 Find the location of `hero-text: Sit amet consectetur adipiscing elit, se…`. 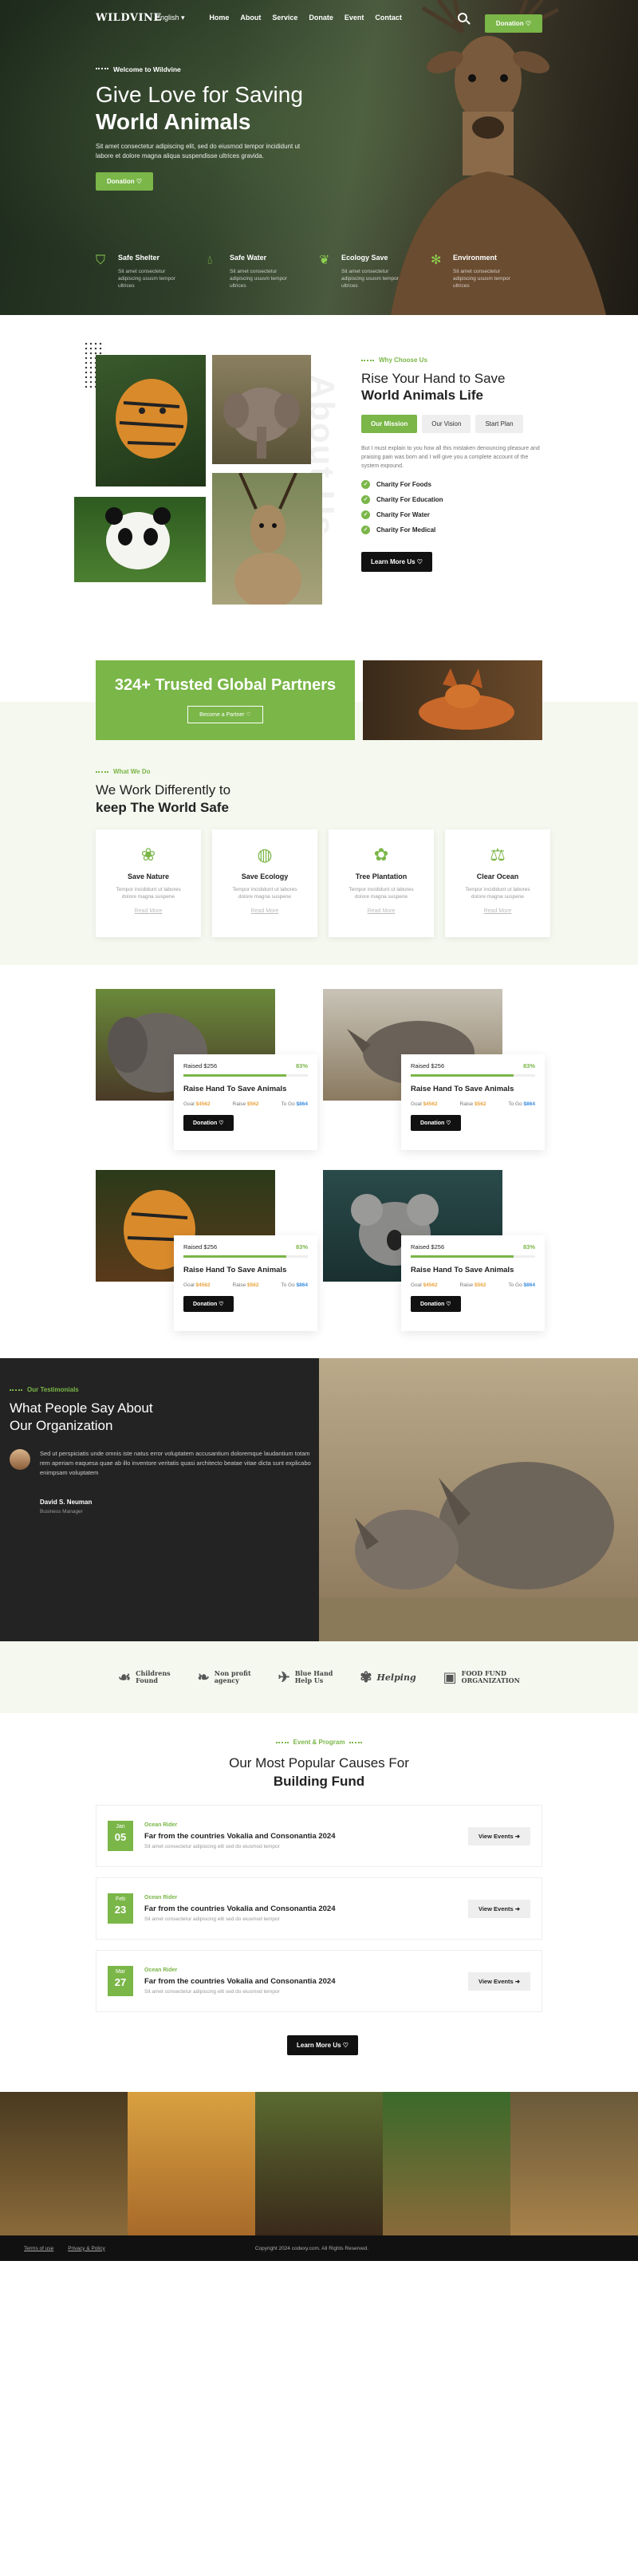

hero-text: Sit amet consectetur adipiscing elit, se… is located at coordinates (199, 151).